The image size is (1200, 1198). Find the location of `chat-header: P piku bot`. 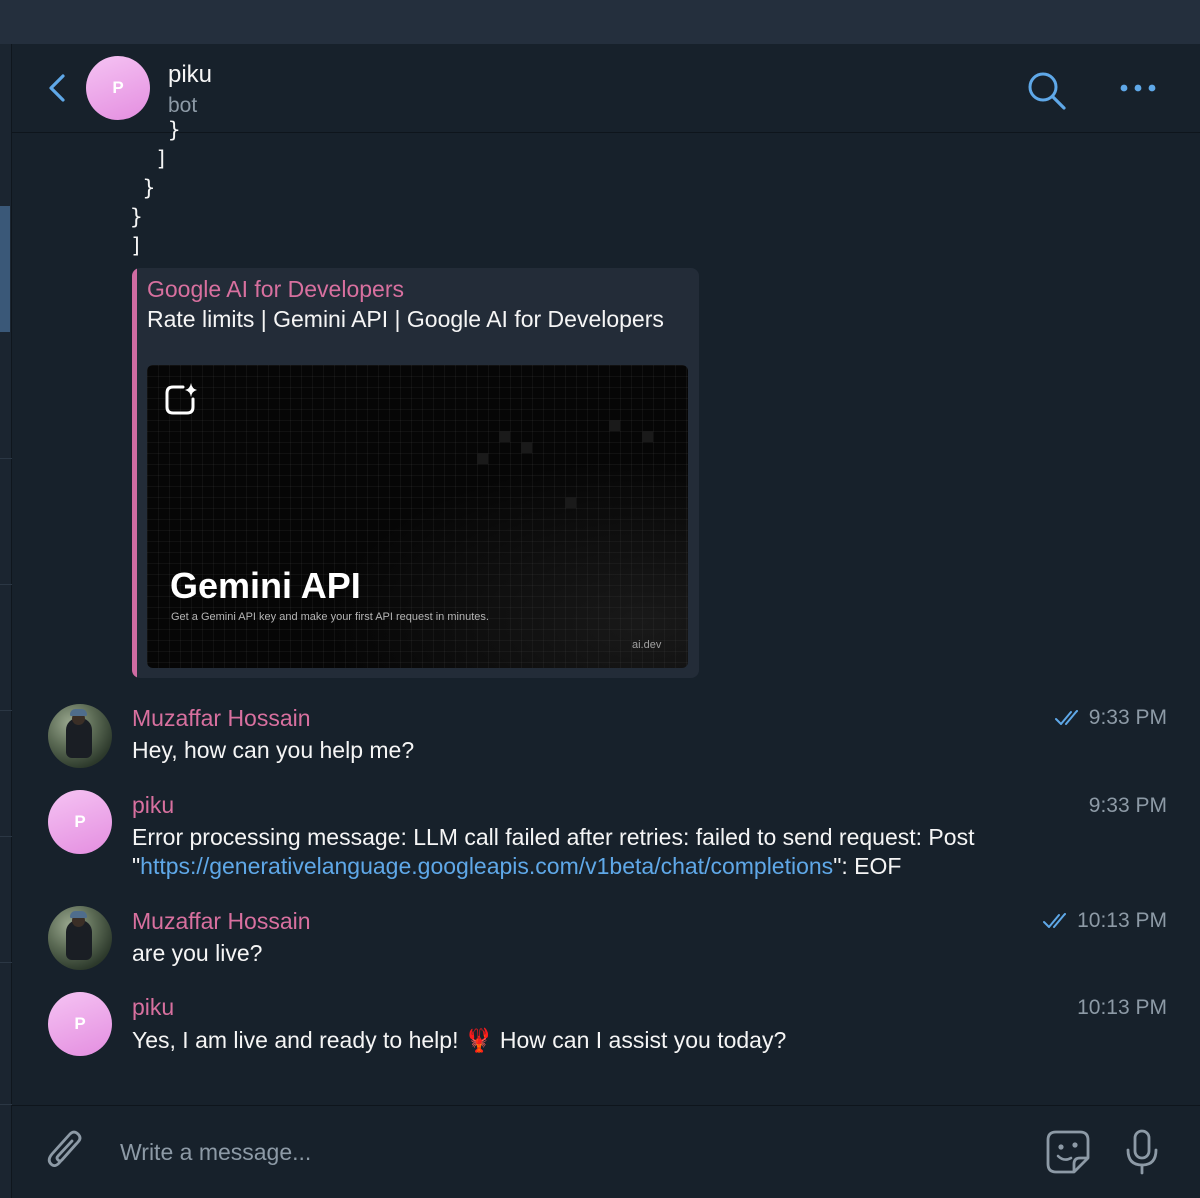

chat-header: P piku bot is located at coordinates (606, 88).